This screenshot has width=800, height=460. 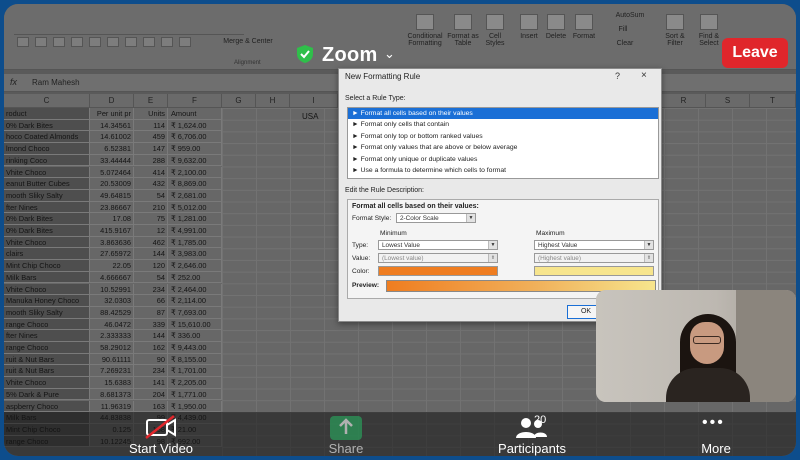 What do you see at coordinates (195, 383) in the screenshot?
I see `cell-amount: ₹ 2,205.00` at bounding box center [195, 383].